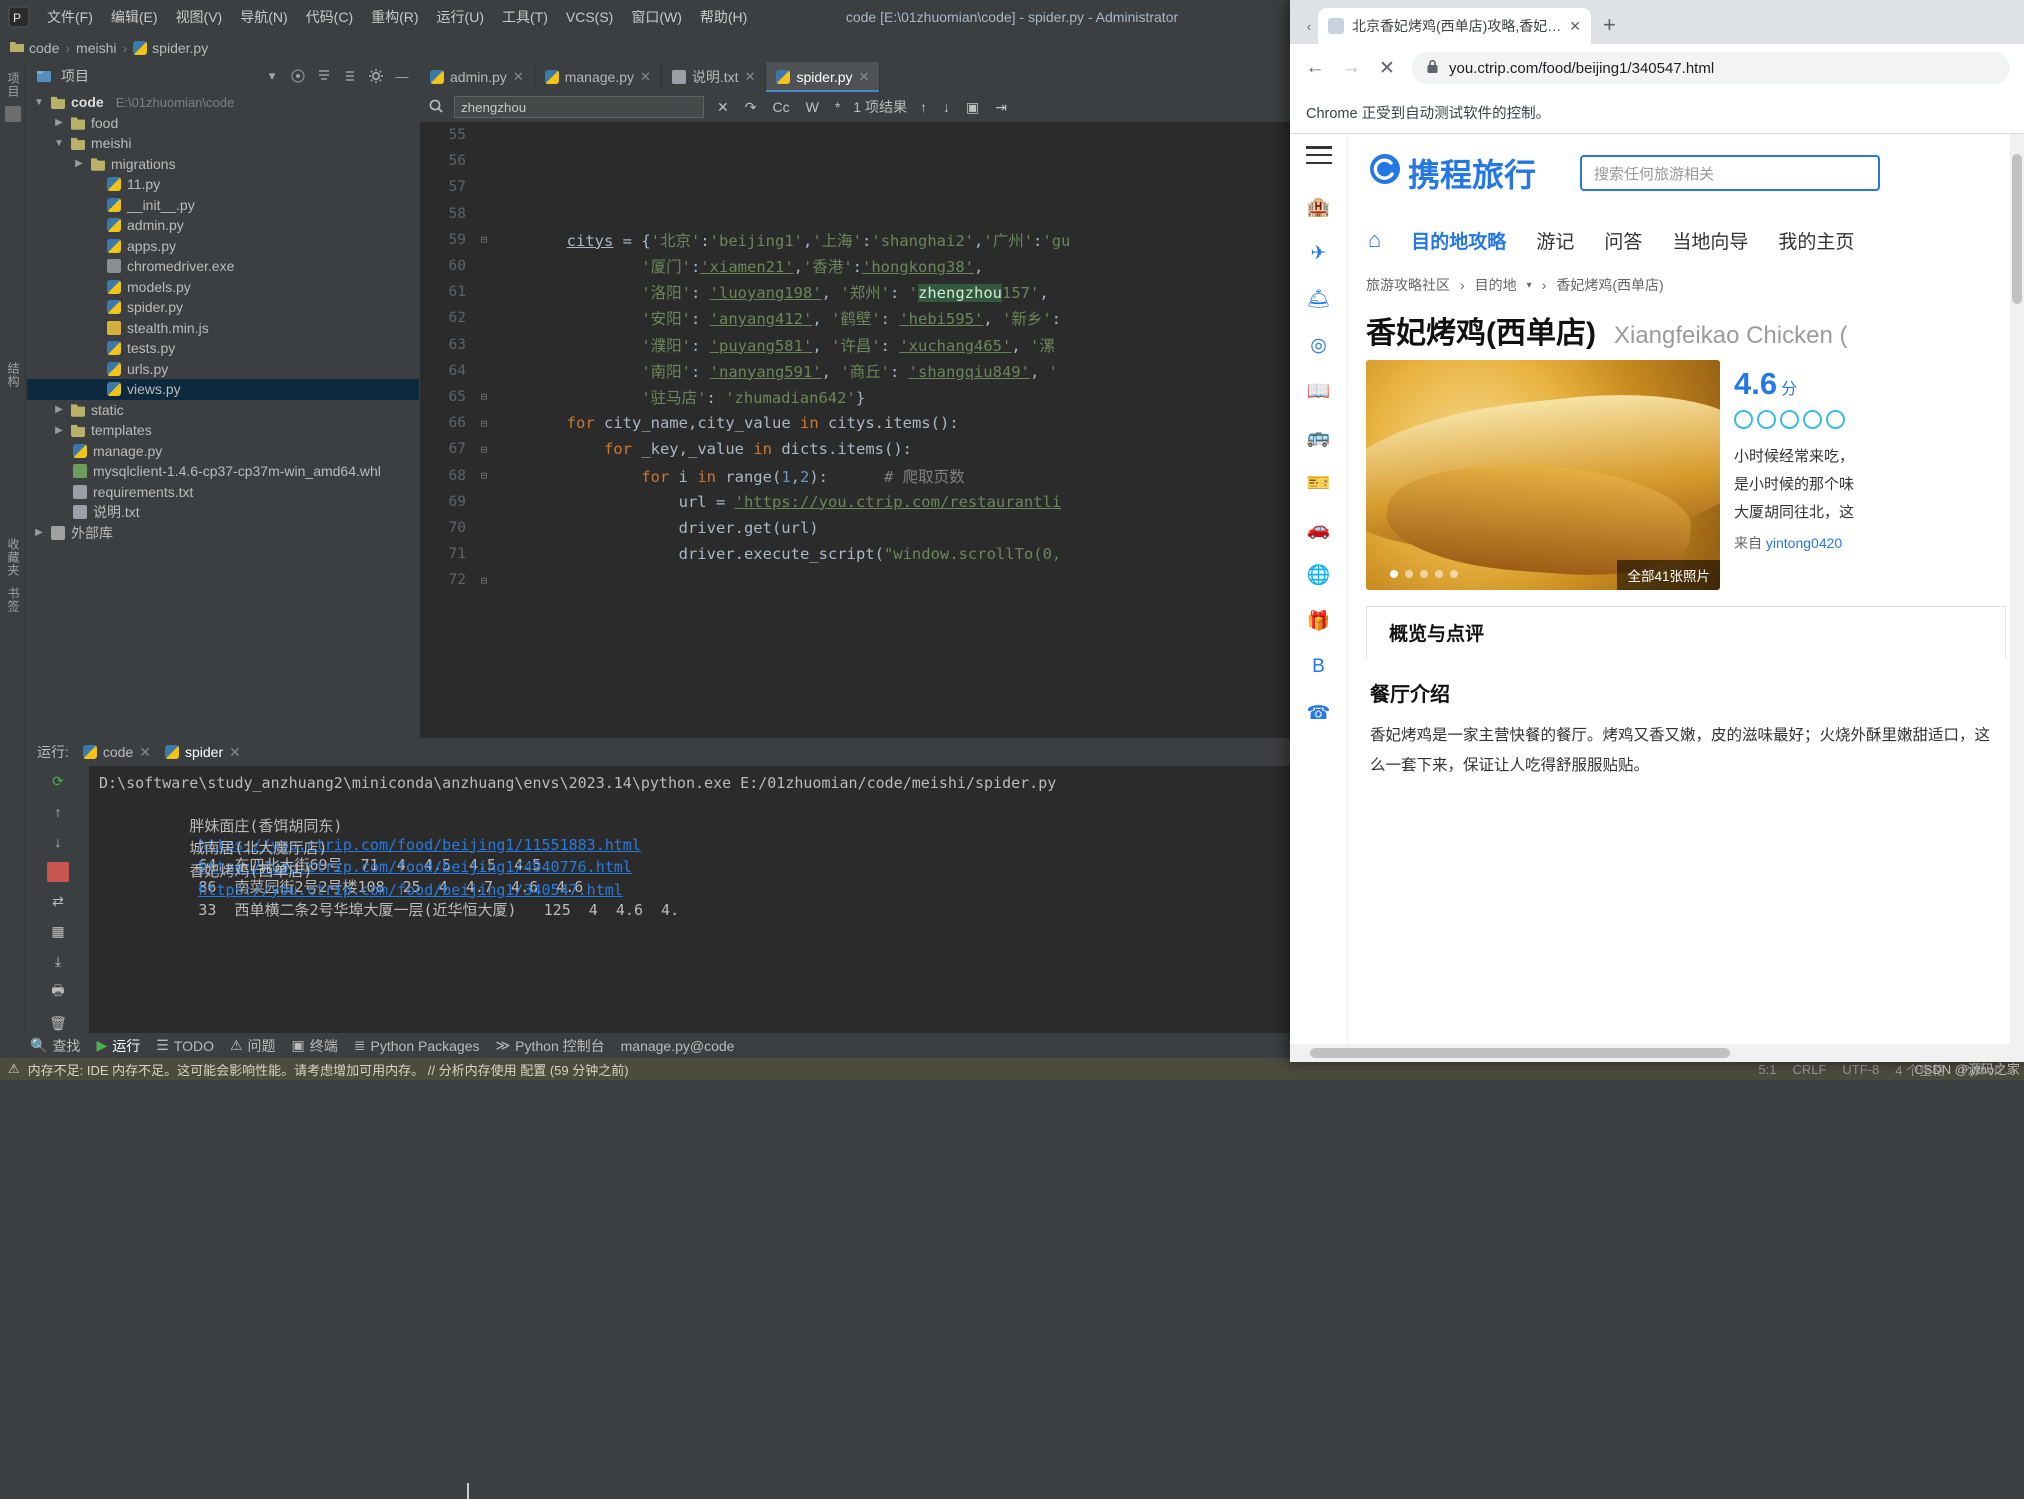 This screenshot has width=2024, height=1499. Describe the element at coordinates (223, 410) in the screenshot. I see `tree-row: ▶ static` at that location.